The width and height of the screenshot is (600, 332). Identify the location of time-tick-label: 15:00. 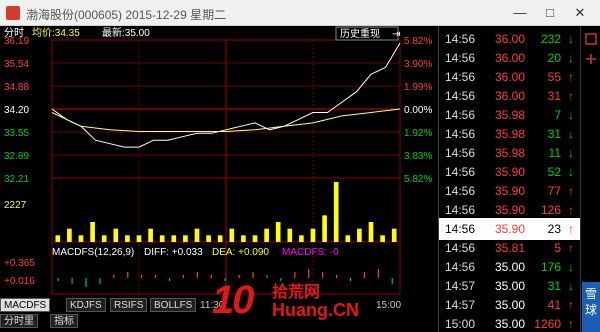
(388, 305).